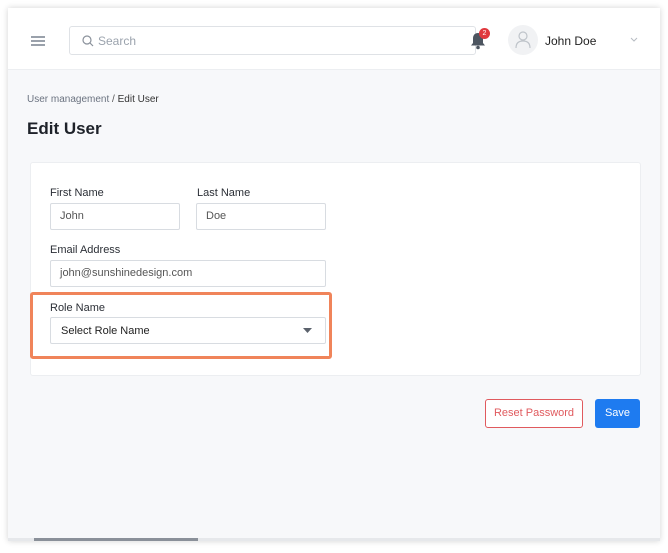 This screenshot has width=668, height=553. Describe the element at coordinates (88, 41) in the screenshot. I see `search-icon` at that location.